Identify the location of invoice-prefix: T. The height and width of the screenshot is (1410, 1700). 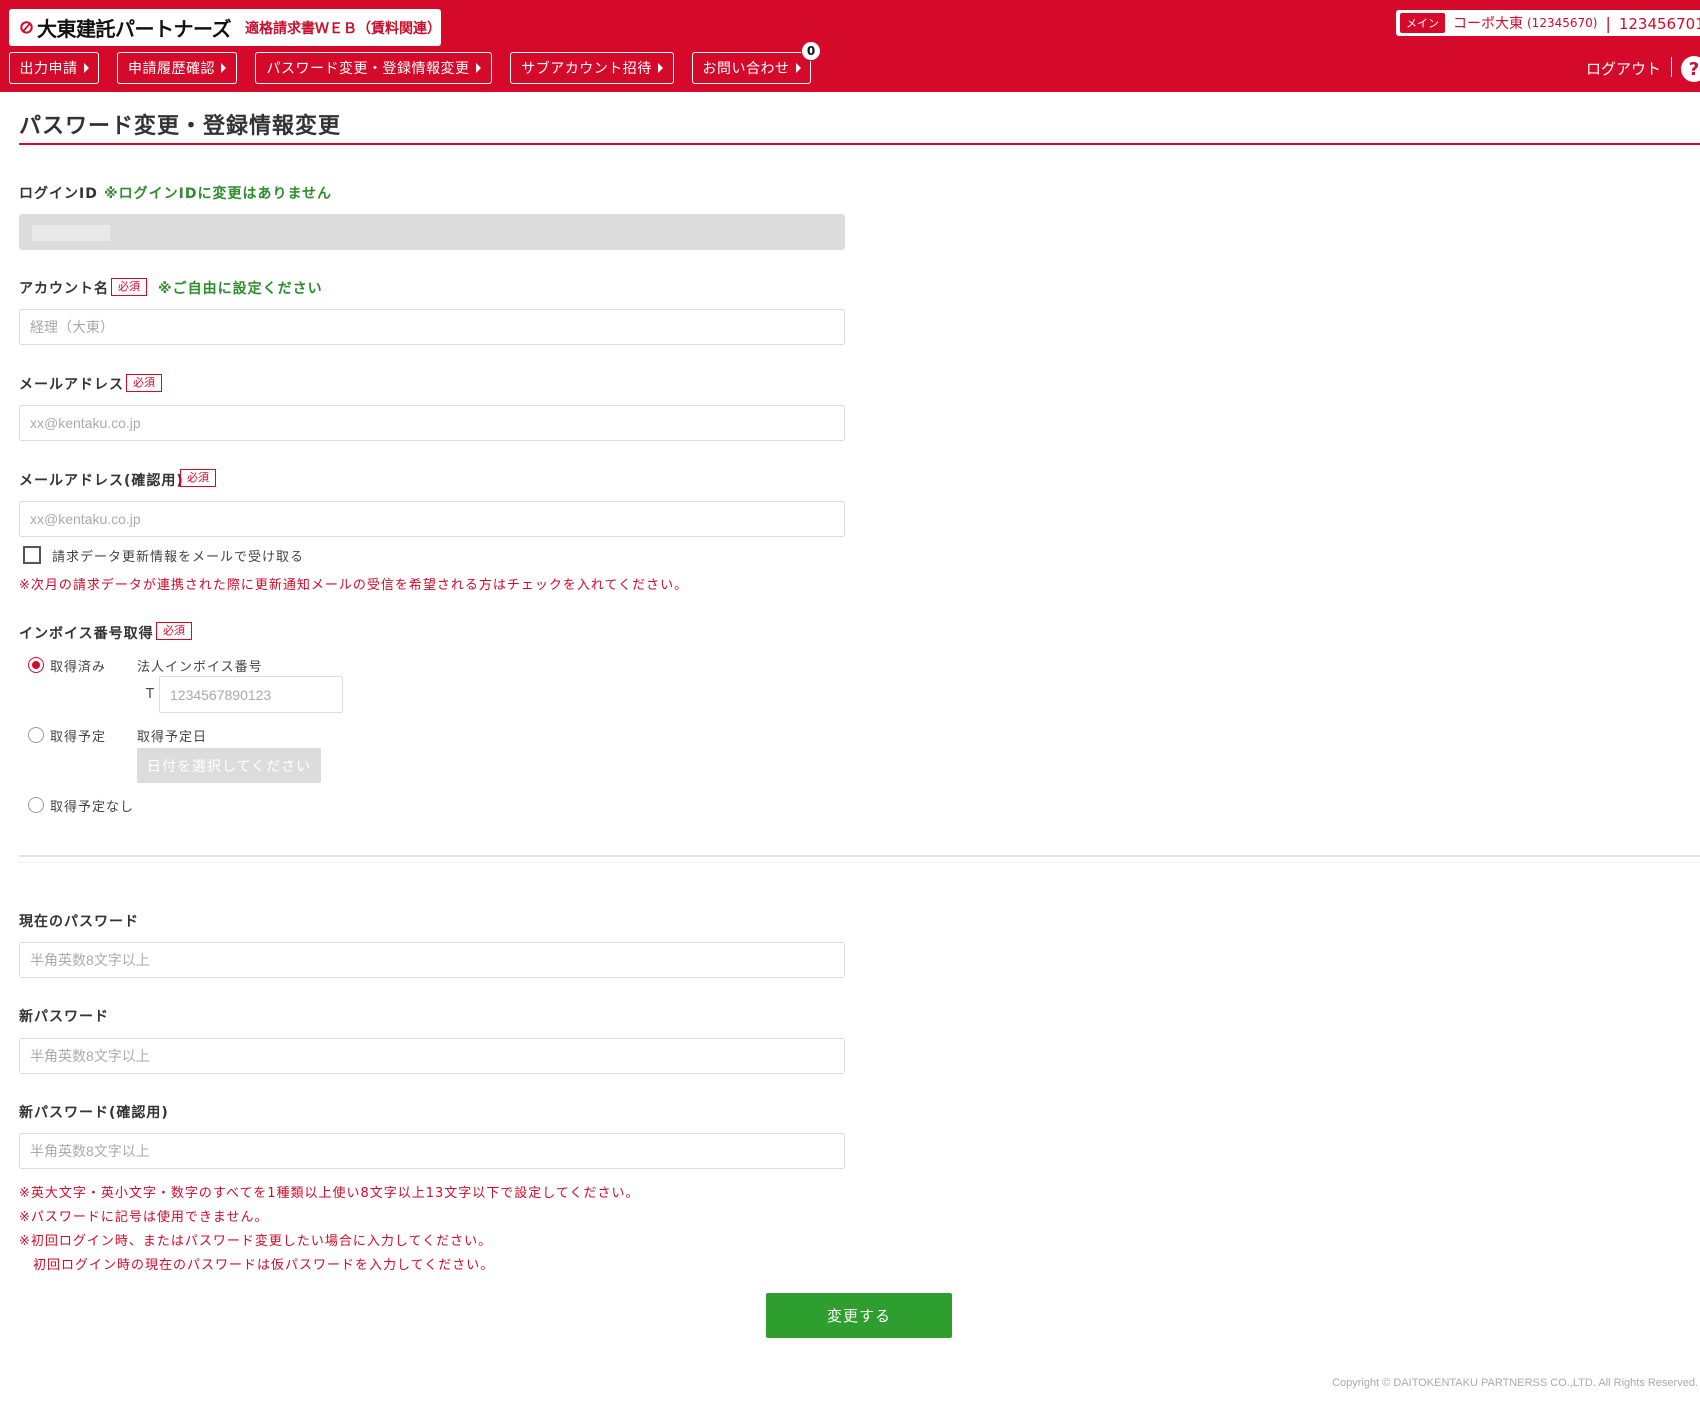
(150, 694).